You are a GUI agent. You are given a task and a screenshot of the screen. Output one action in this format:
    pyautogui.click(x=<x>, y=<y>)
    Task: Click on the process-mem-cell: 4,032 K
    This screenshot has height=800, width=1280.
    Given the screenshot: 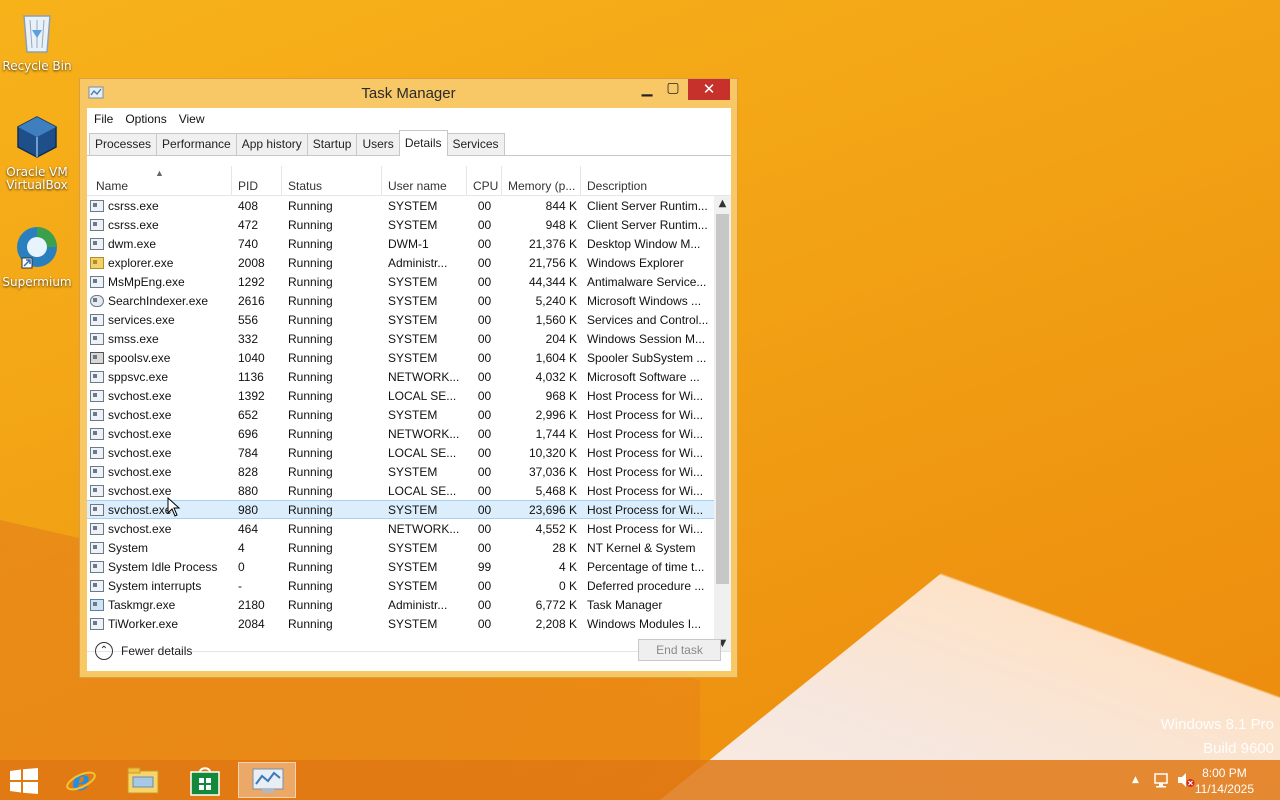 What is the action you would take?
    pyautogui.click(x=556, y=376)
    